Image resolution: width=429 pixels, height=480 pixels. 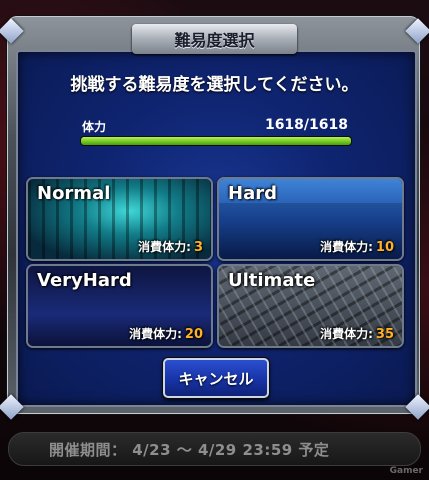 I want to click on stamina-cost-value: 3, so click(x=198, y=247).